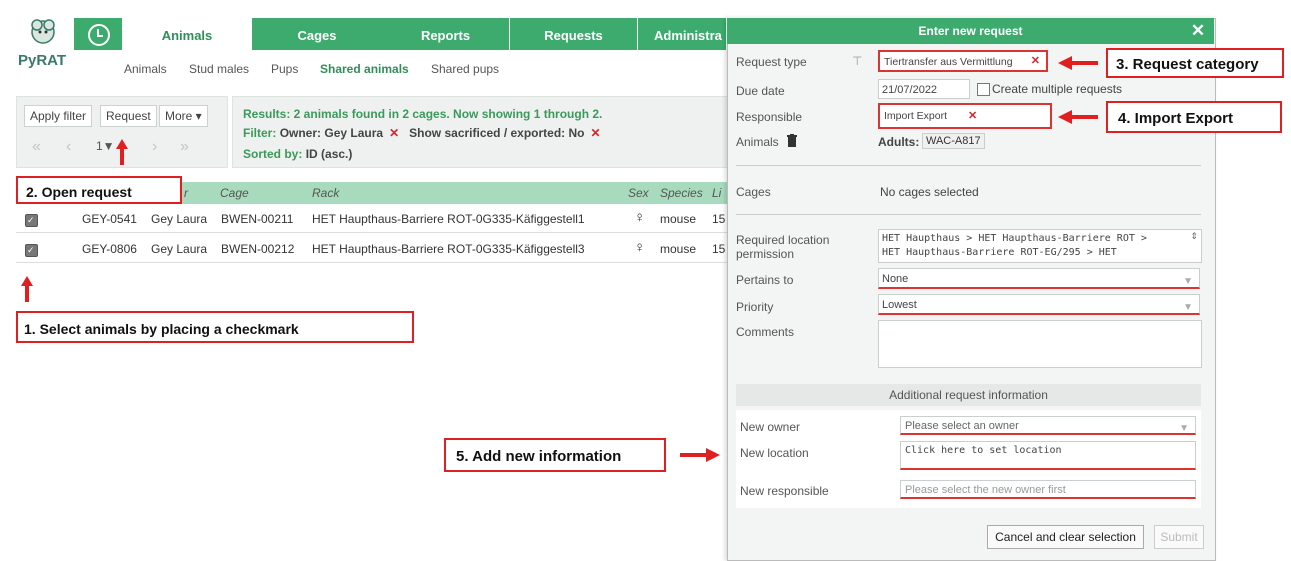  I want to click on remove-responsible-icon: ✕, so click(972, 115).